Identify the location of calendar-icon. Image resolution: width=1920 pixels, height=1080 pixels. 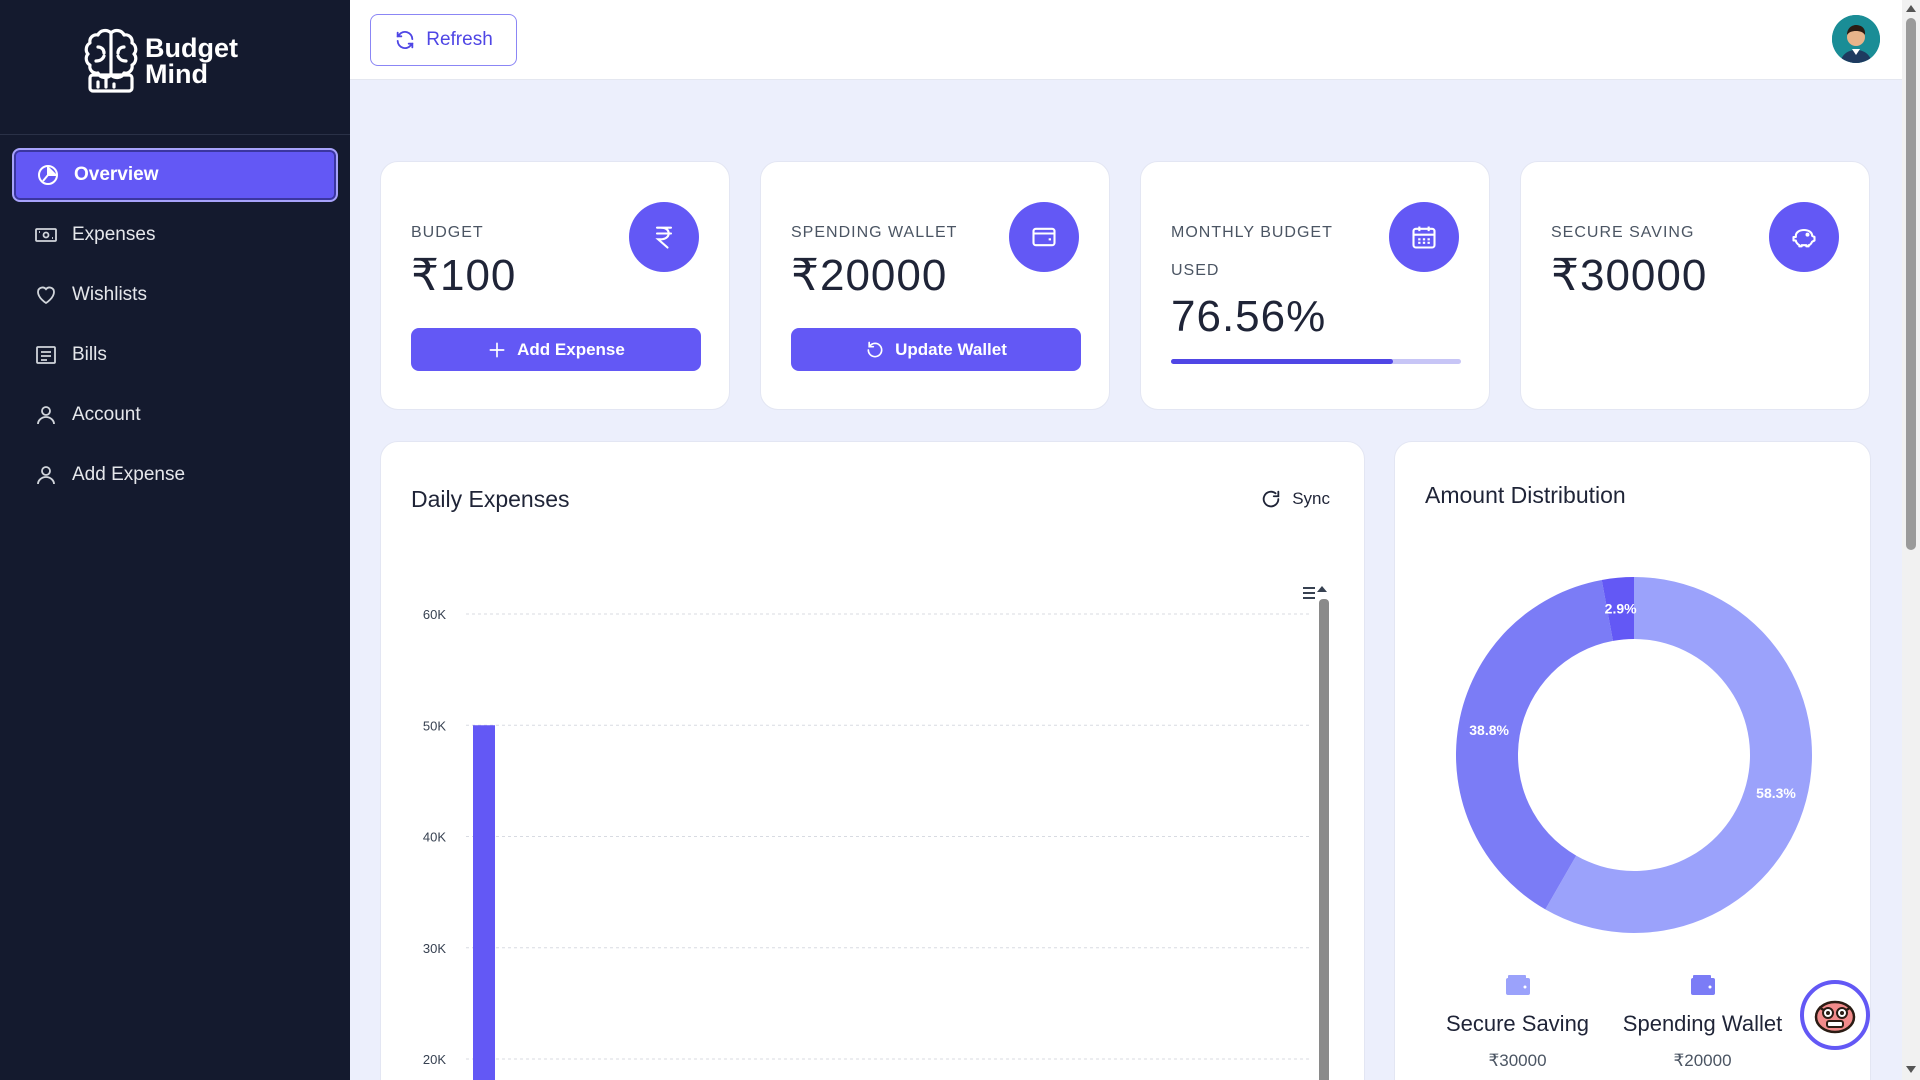
(1424, 237).